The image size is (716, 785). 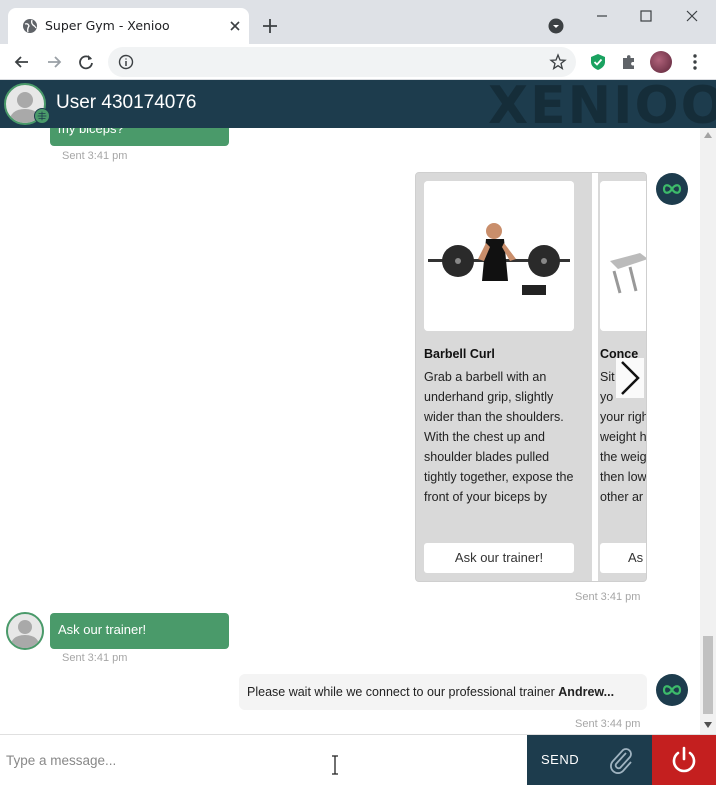 What do you see at coordinates (623, 457) in the screenshot?
I see `card-text-line: the weig` at bounding box center [623, 457].